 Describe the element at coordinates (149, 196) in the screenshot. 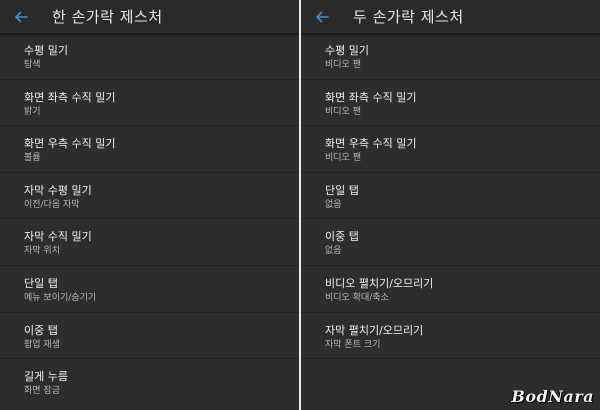

I see `list-item: 자막 수평 밀기 이전/다음 자막` at that location.